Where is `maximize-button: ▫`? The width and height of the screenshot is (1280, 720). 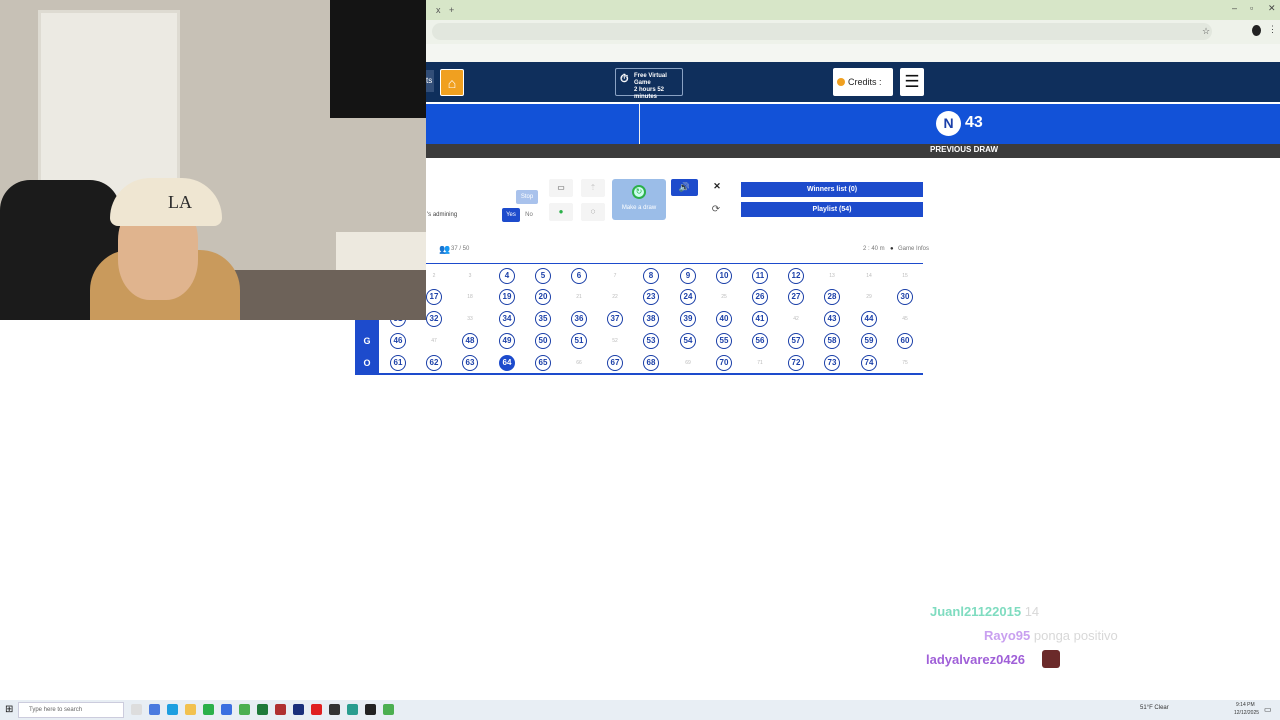
maximize-button: ▫ is located at coordinates (1251, 8).